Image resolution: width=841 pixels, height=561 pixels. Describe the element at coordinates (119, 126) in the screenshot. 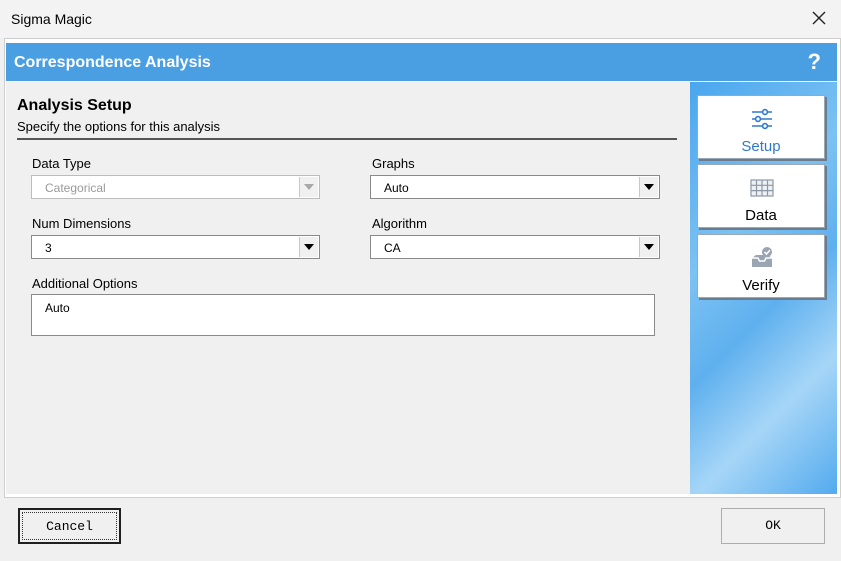

I see `section-subtitle: Specify the options for this analysis` at that location.